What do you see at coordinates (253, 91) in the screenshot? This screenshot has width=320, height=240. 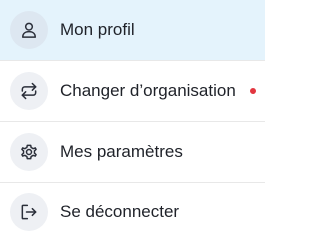 I see `notification-dot` at bounding box center [253, 91].